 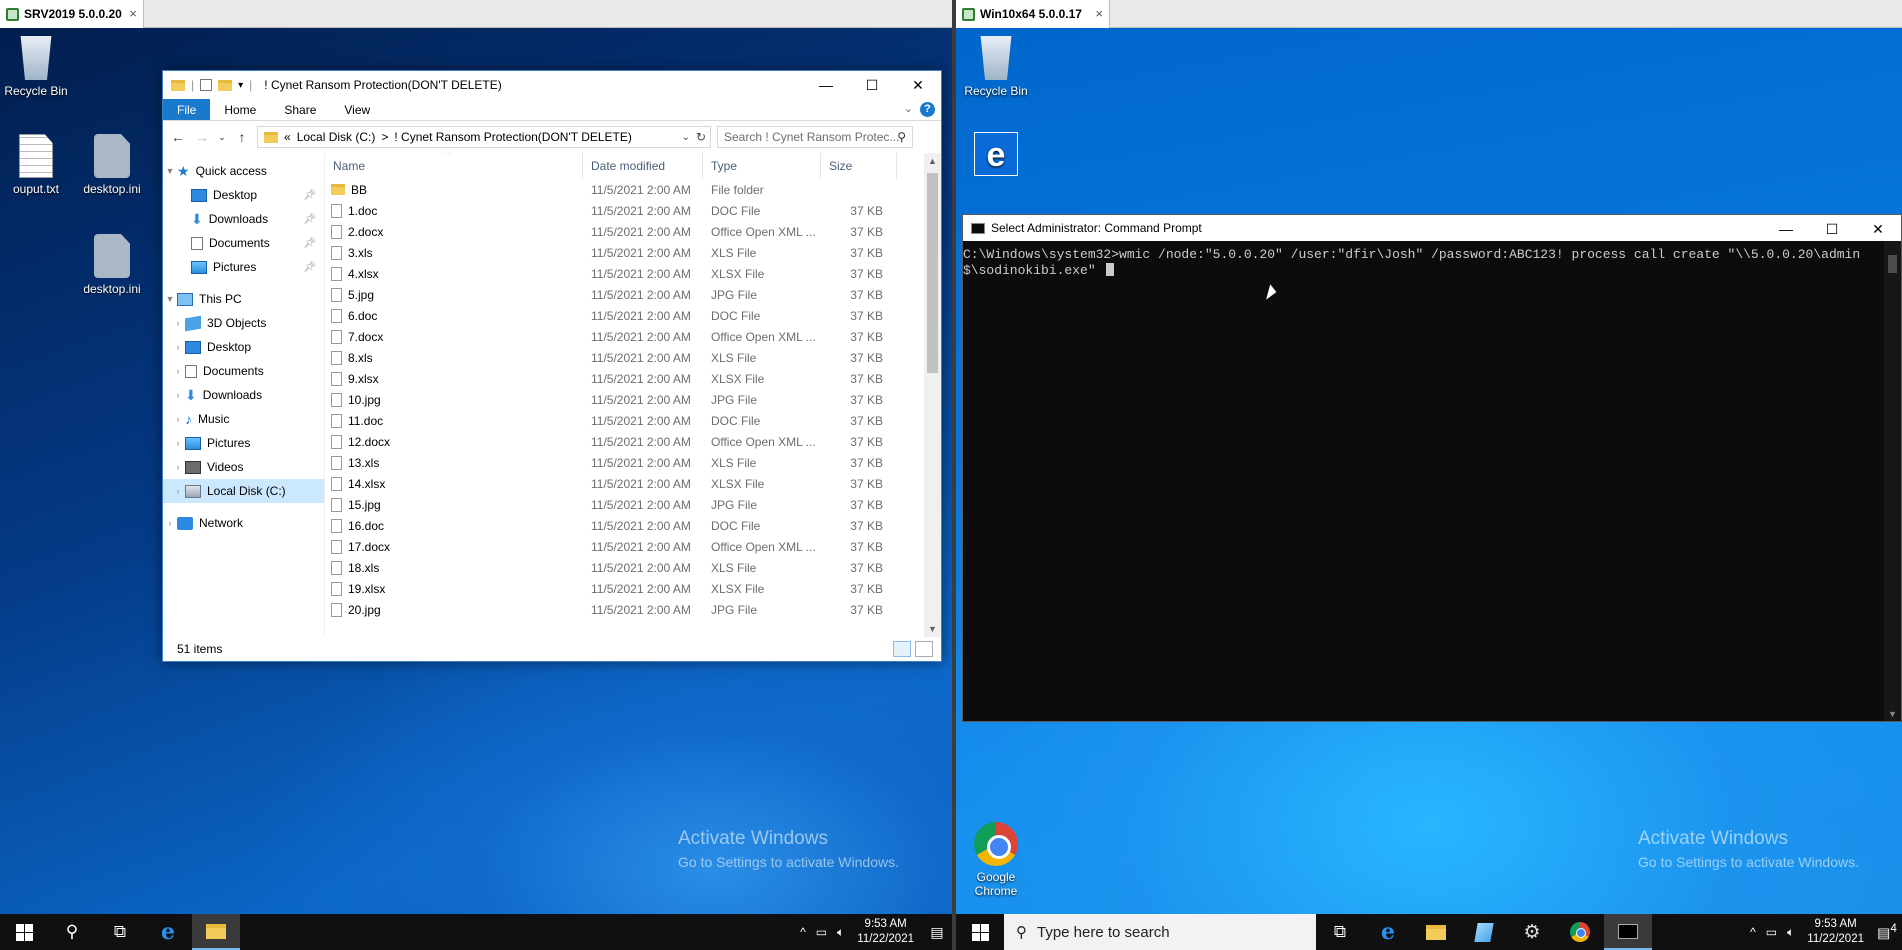 I want to click on nav-pc-videos: › Videos, so click(x=243, y=467).